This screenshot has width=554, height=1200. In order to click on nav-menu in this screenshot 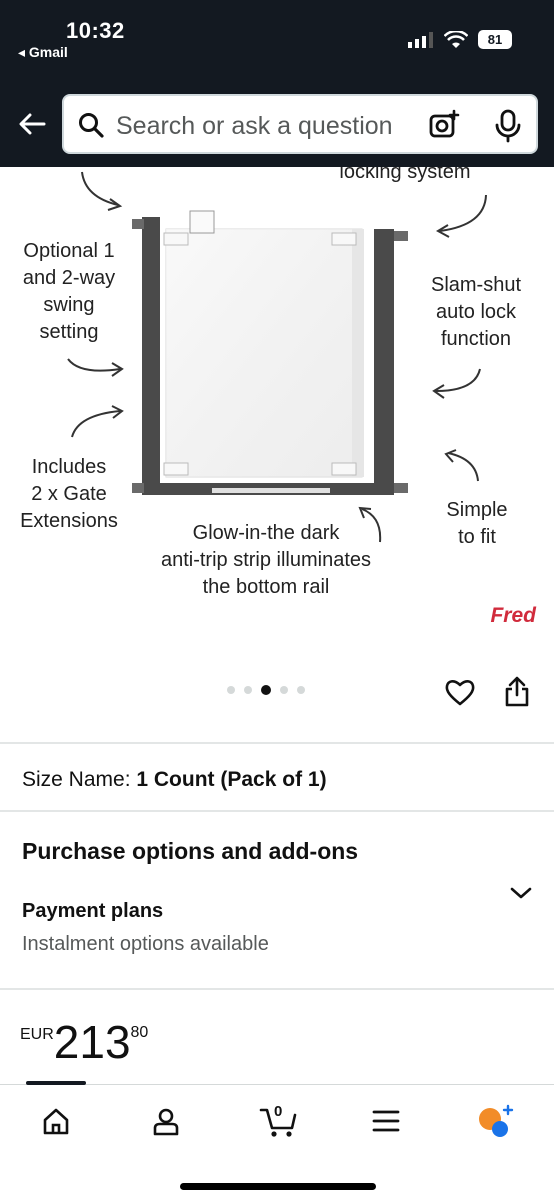, I will do `click(386, 1121)`.